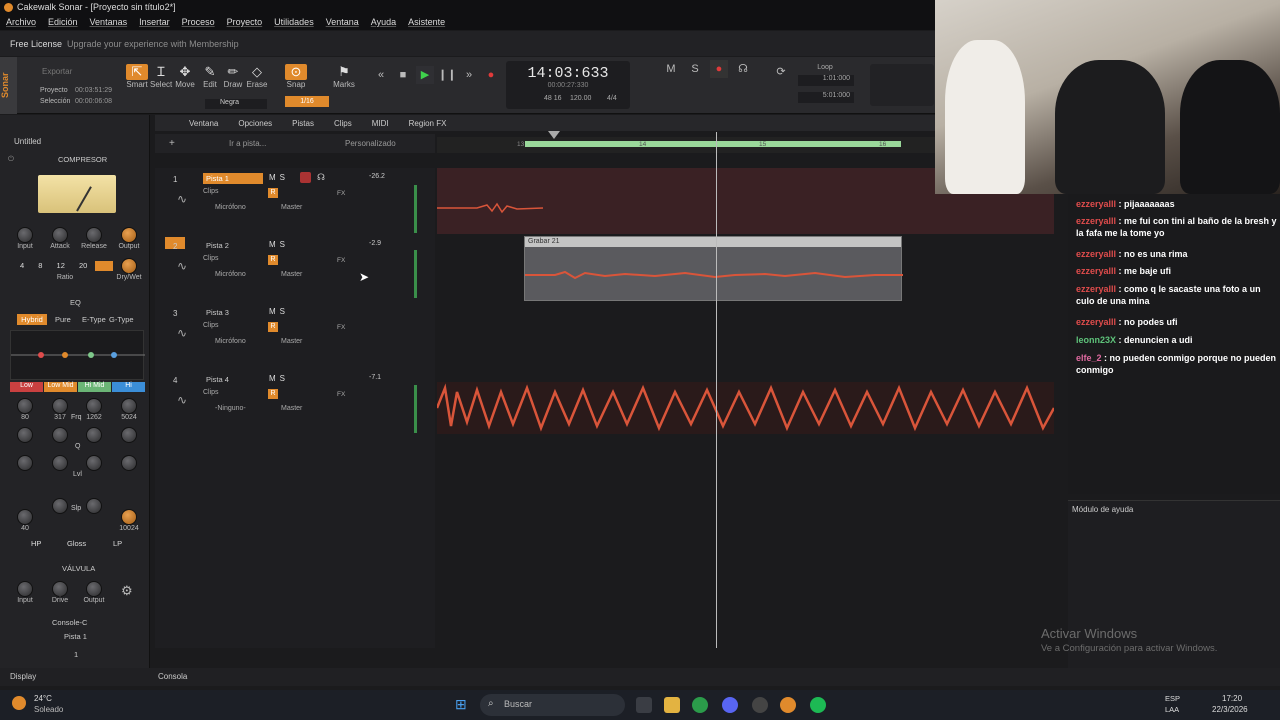 This screenshot has height=720, width=1280. Describe the element at coordinates (255, 123) in the screenshot. I see `menu-opciones: Opciones` at that location.